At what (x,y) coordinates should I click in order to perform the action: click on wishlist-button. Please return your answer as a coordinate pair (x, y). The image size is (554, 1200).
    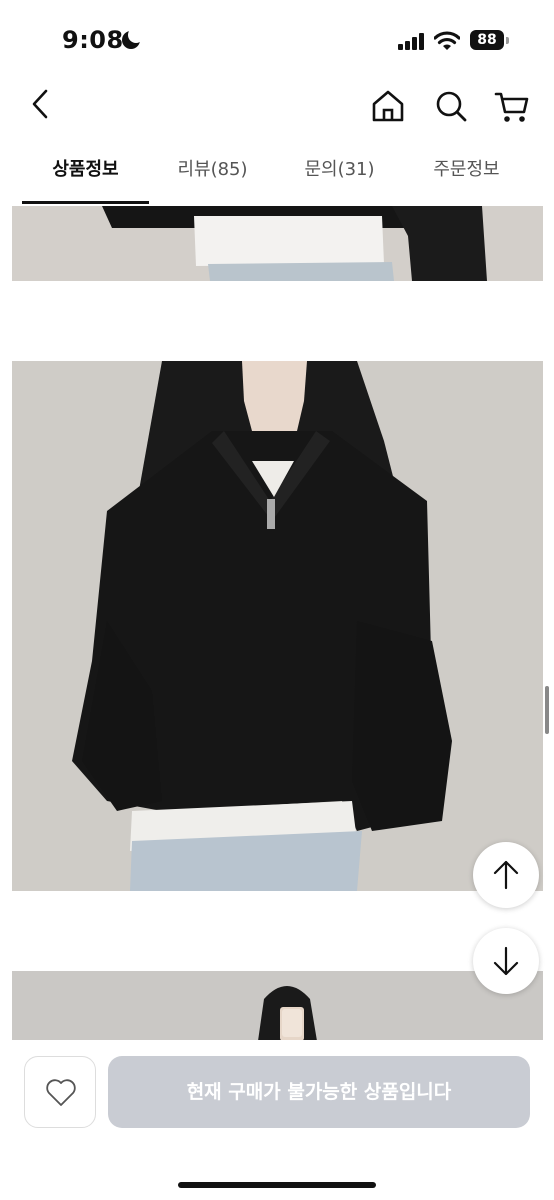
    Looking at the image, I should click on (60, 1092).